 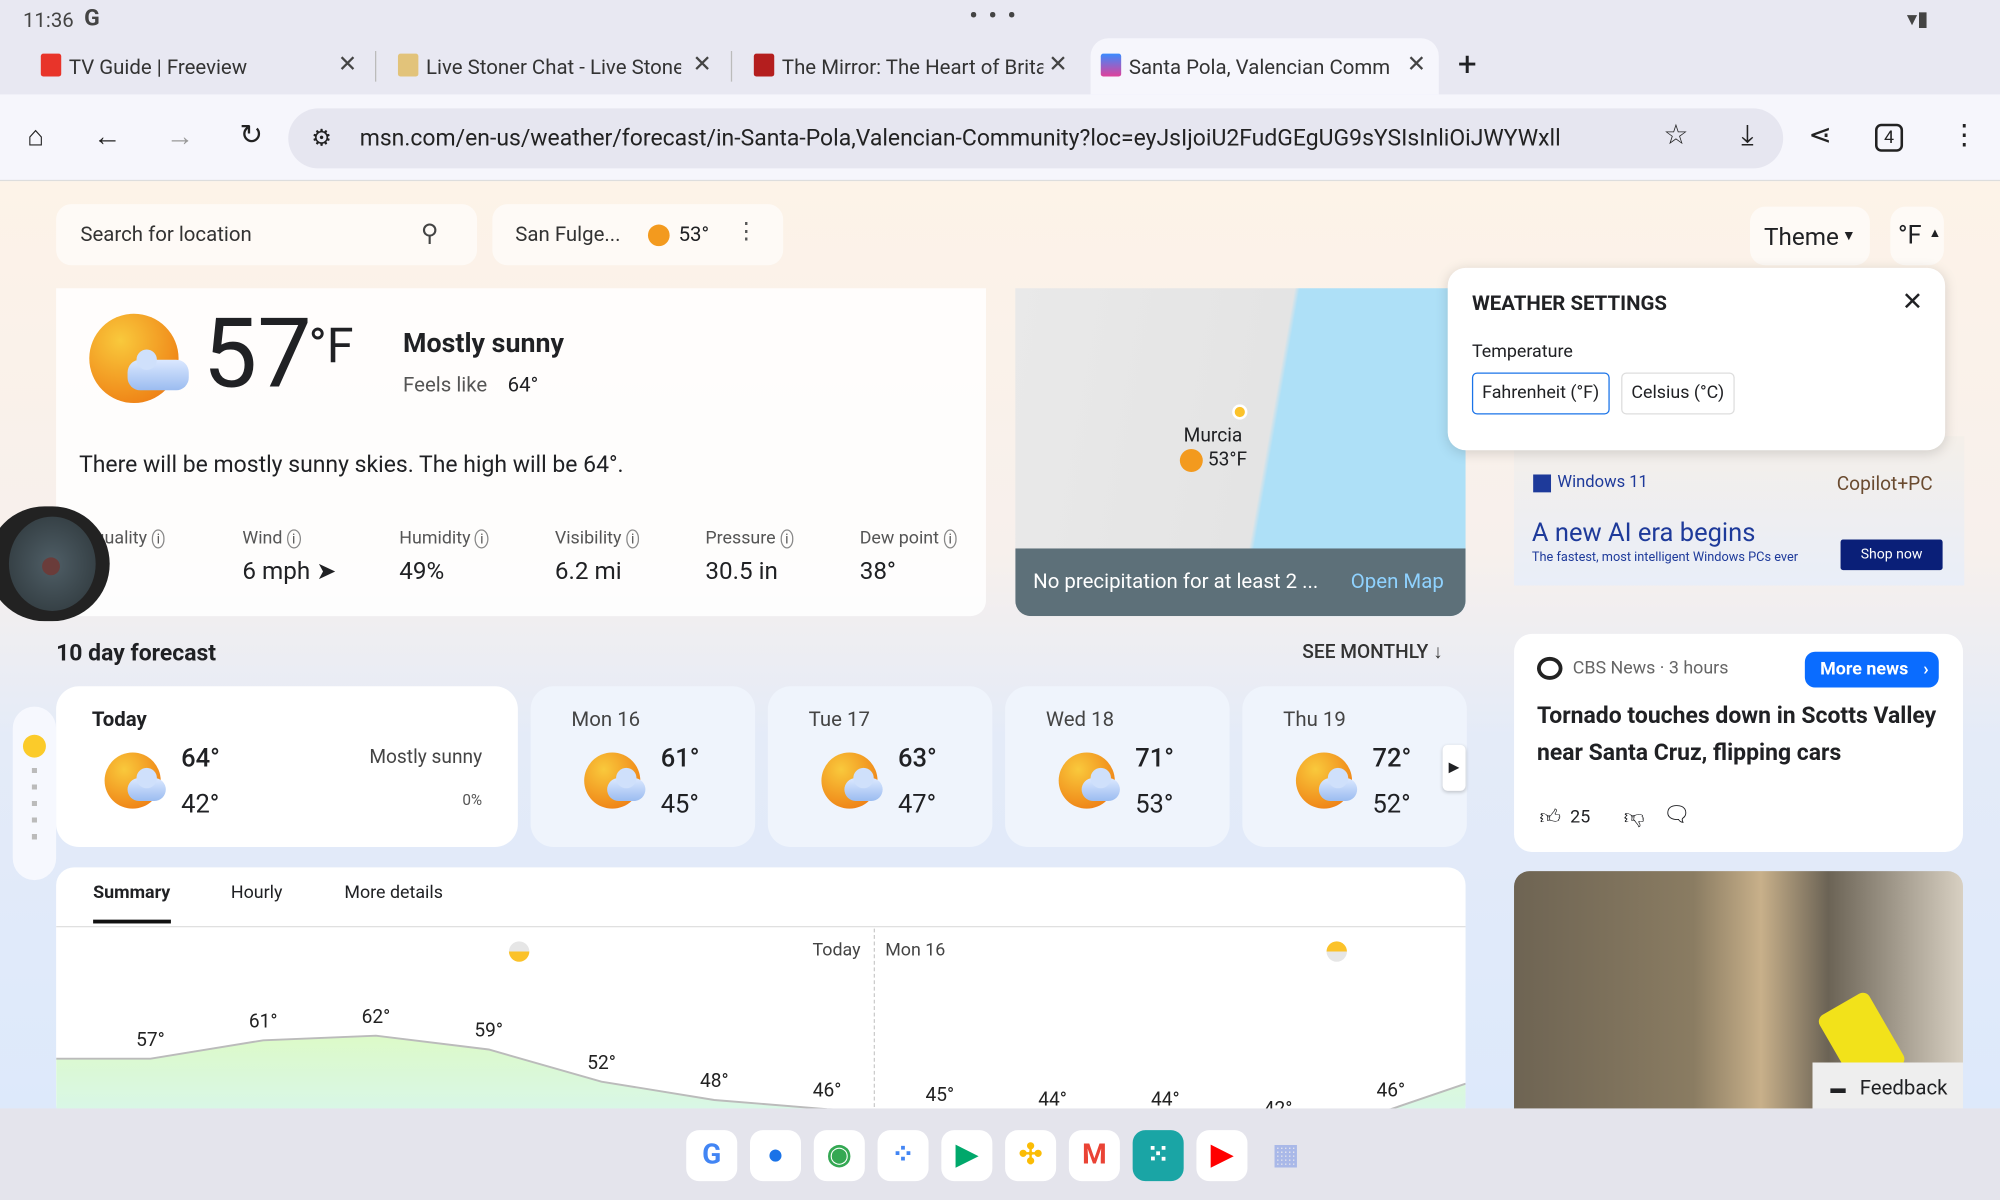 What do you see at coordinates (55, 564) in the screenshot?
I see `floating-chat-bubble` at bounding box center [55, 564].